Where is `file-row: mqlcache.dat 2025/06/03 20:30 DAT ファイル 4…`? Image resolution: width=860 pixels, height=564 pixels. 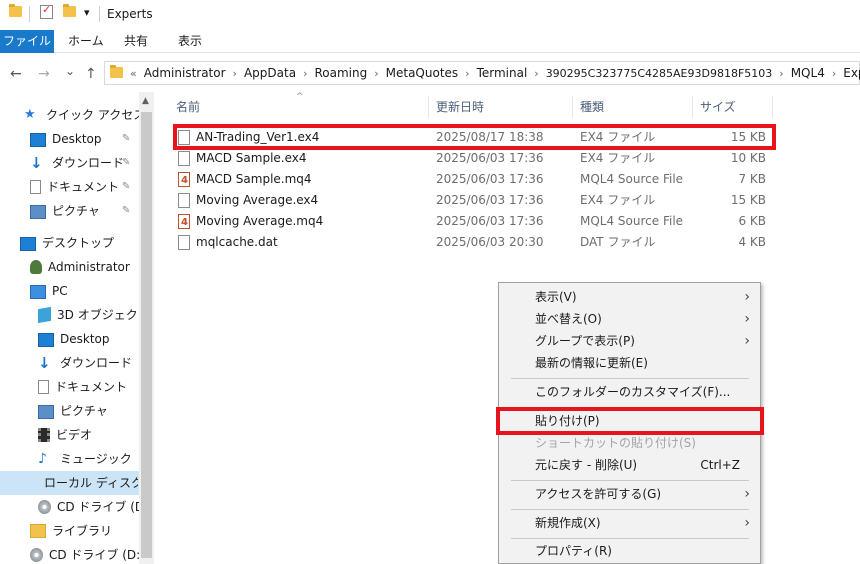 file-row: mqlcache.dat 2025/06/03 20:30 DAT ファイル 4… is located at coordinates (472, 242).